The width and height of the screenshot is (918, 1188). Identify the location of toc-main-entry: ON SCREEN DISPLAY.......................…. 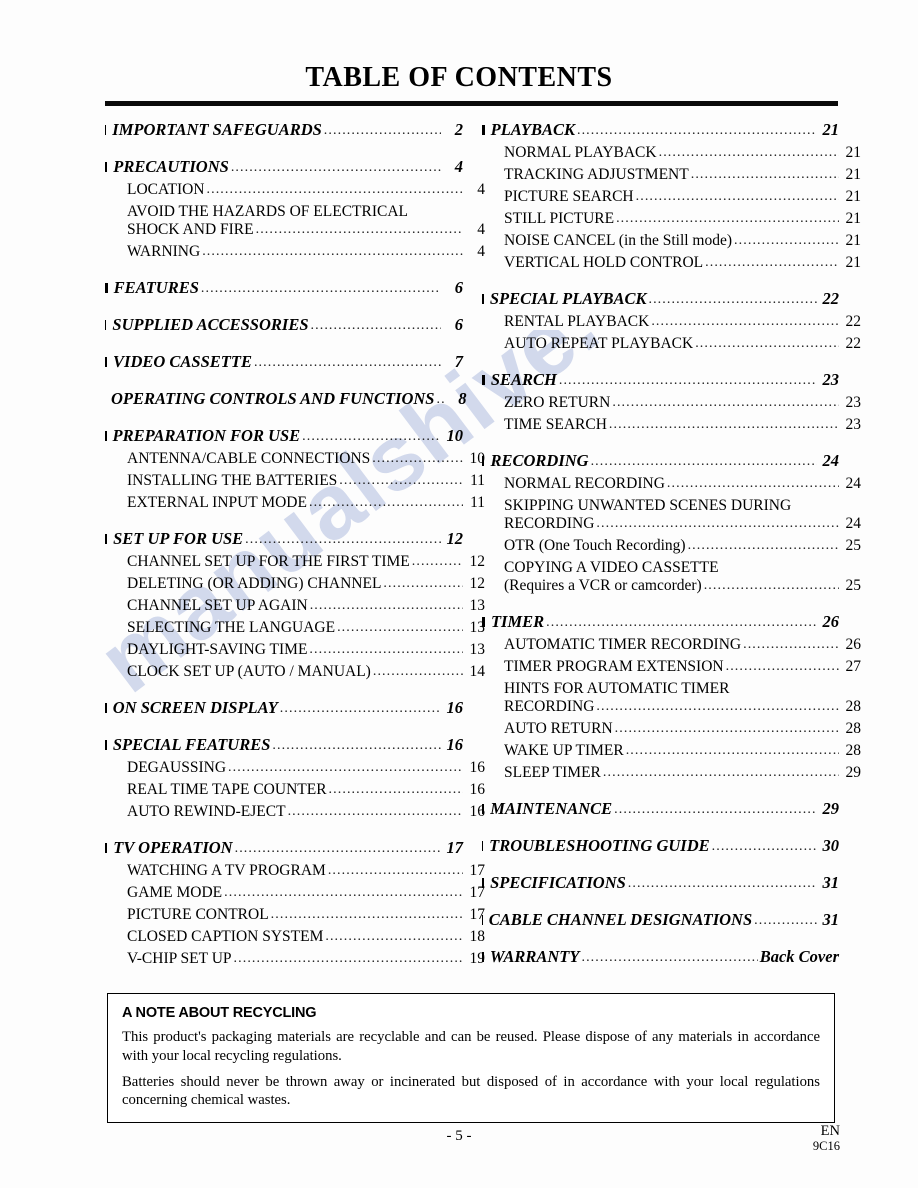
(284, 708).